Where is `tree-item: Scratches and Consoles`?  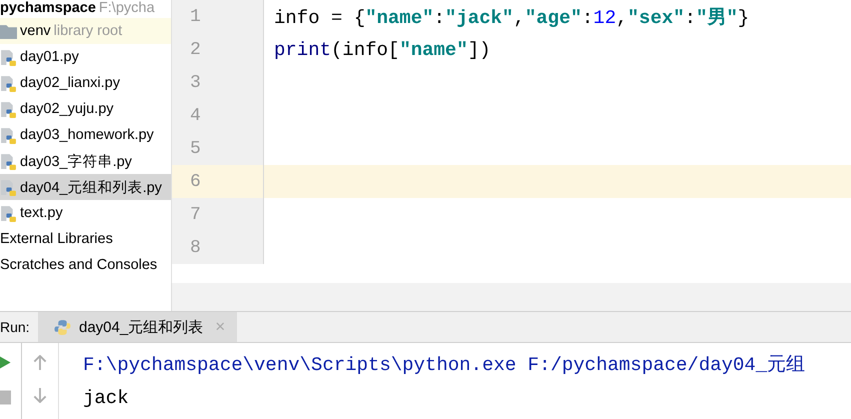
tree-item: Scratches and Consoles is located at coordinates (79, 265).